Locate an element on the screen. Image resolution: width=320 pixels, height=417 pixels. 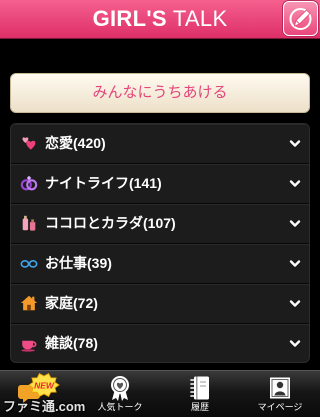
new-badge-text: NEW is located at coordinates (44, 385).